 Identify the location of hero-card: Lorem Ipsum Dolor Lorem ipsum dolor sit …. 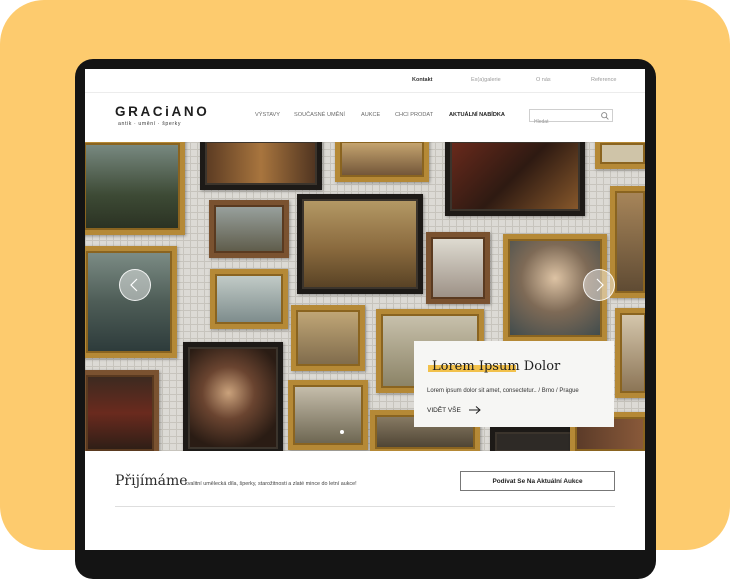
(514, 384).